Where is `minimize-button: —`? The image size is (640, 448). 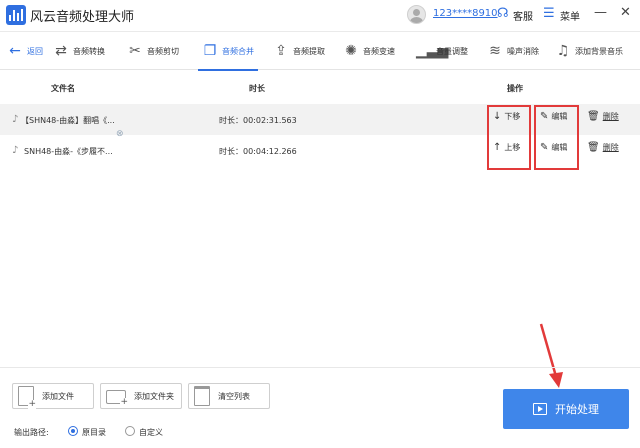
minimize-button: — is located at coordinates (600, 12).